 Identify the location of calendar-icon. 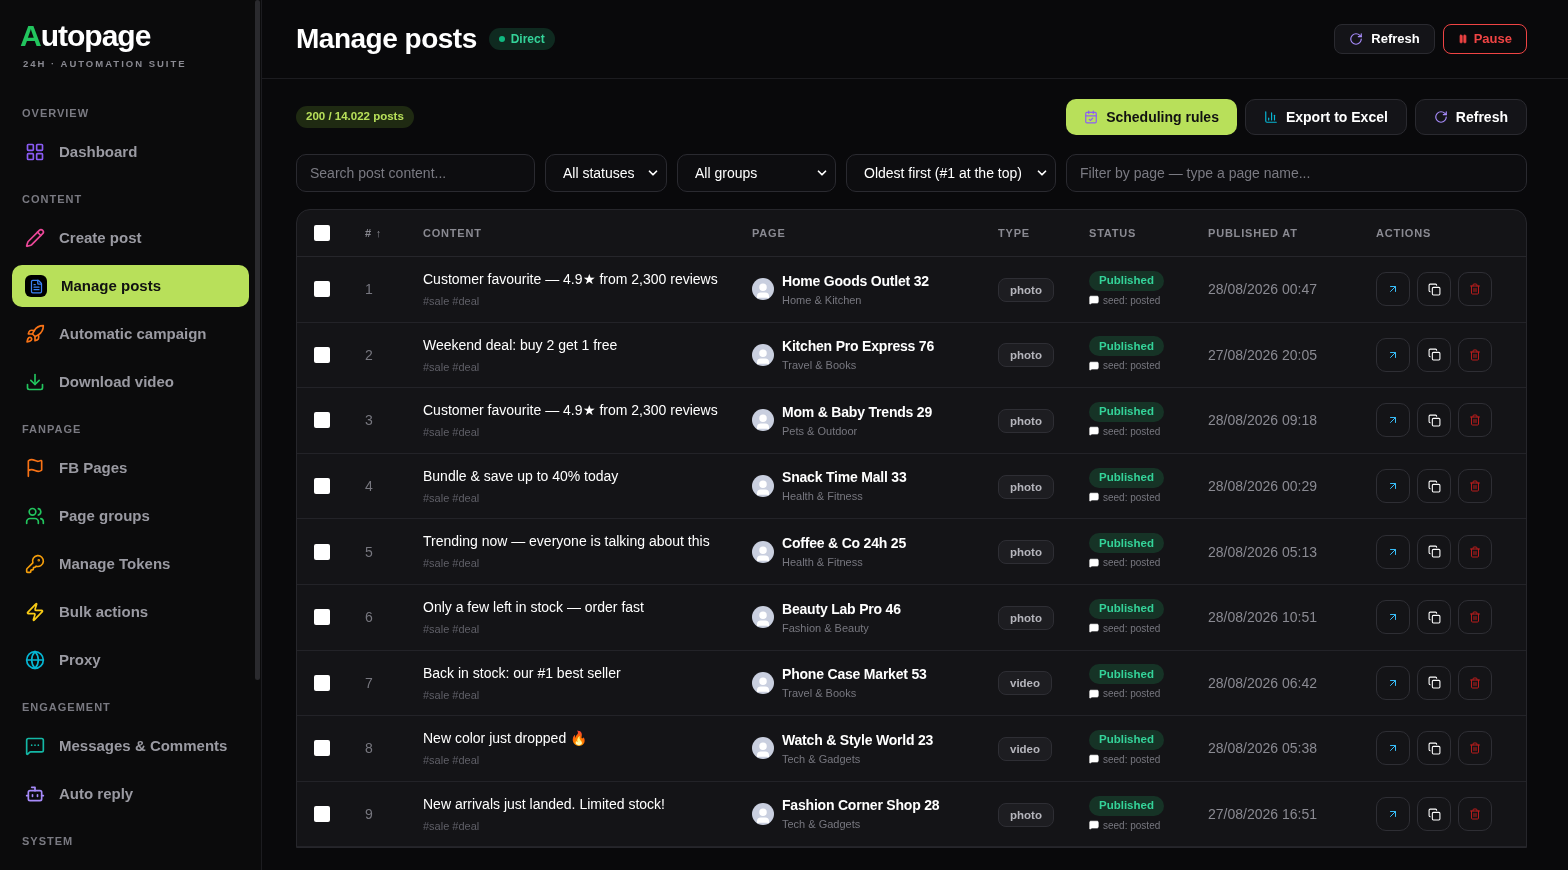
(1091, 117).